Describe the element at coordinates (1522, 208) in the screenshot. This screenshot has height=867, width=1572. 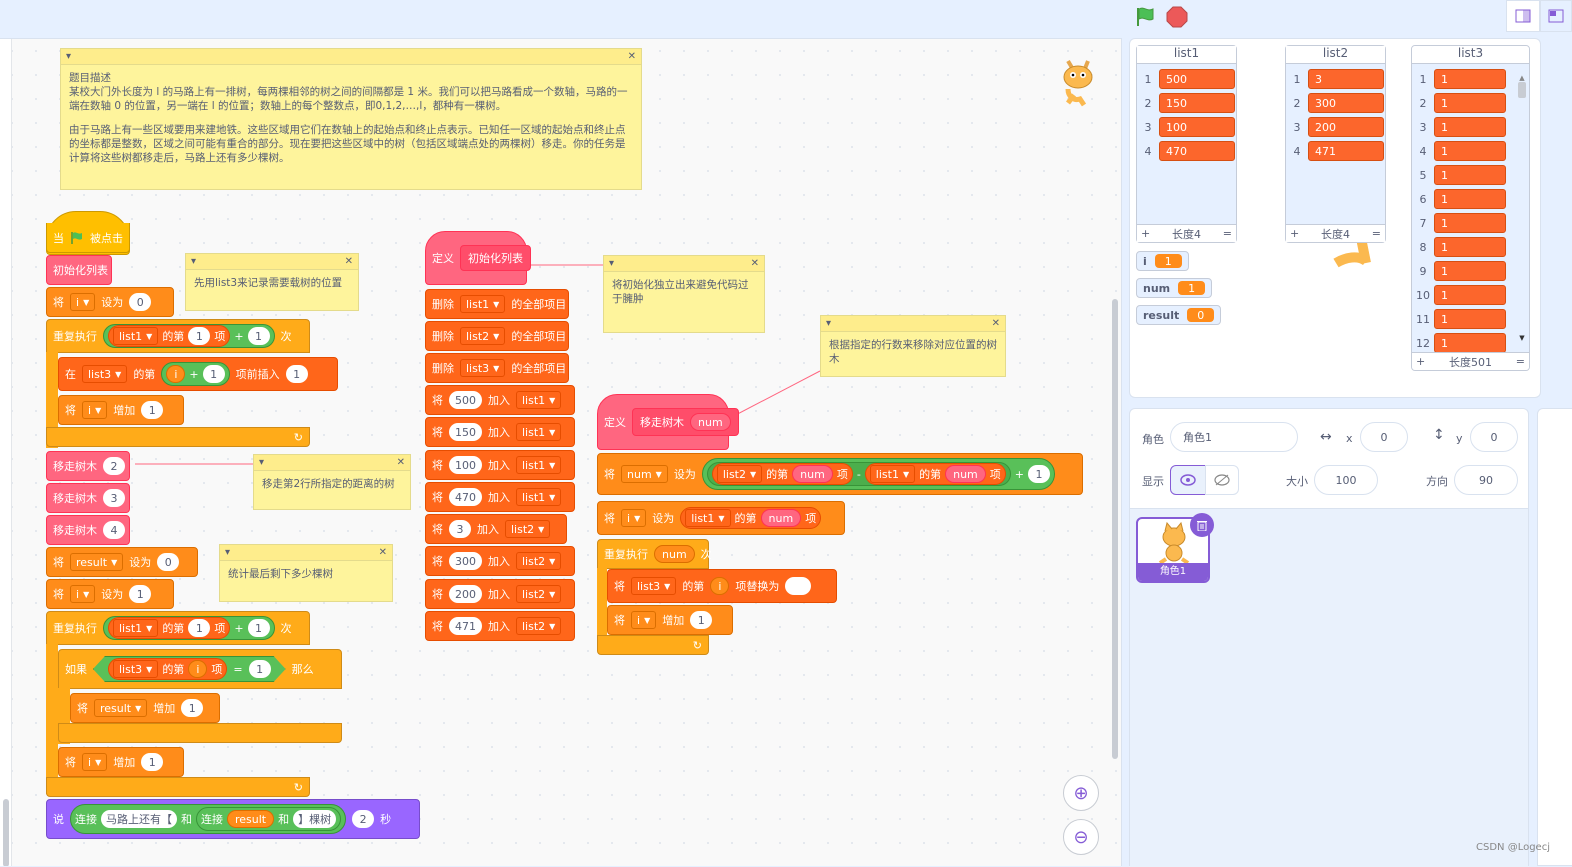
I see `list3-scrollbar: ▲ ▼` at that location.